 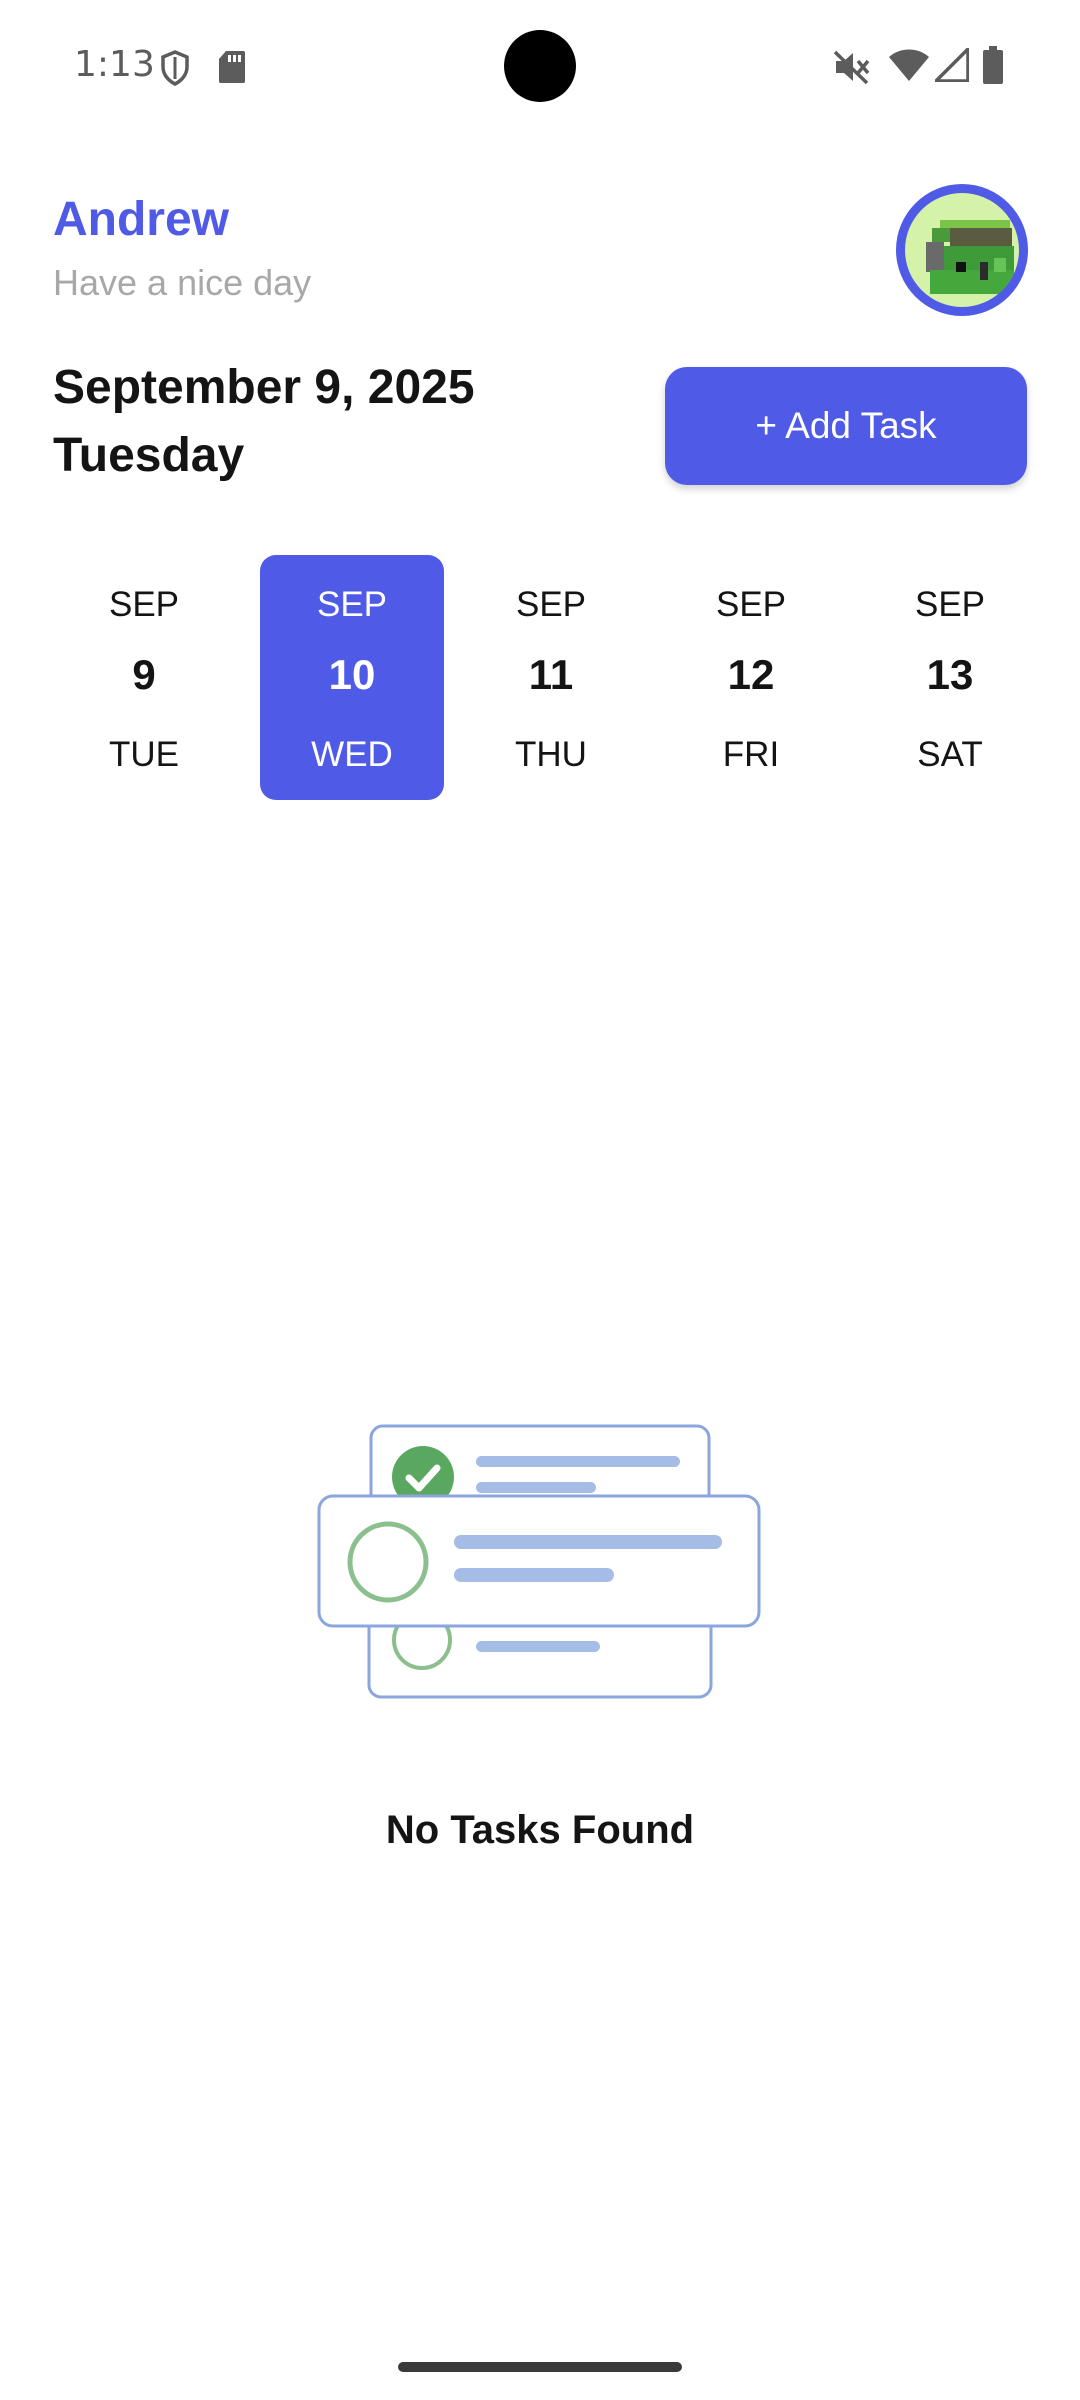 What do you see at coordinates (144, 674) in the screenshot?
I see `day-number: 9` at bounding box center [144, 674].